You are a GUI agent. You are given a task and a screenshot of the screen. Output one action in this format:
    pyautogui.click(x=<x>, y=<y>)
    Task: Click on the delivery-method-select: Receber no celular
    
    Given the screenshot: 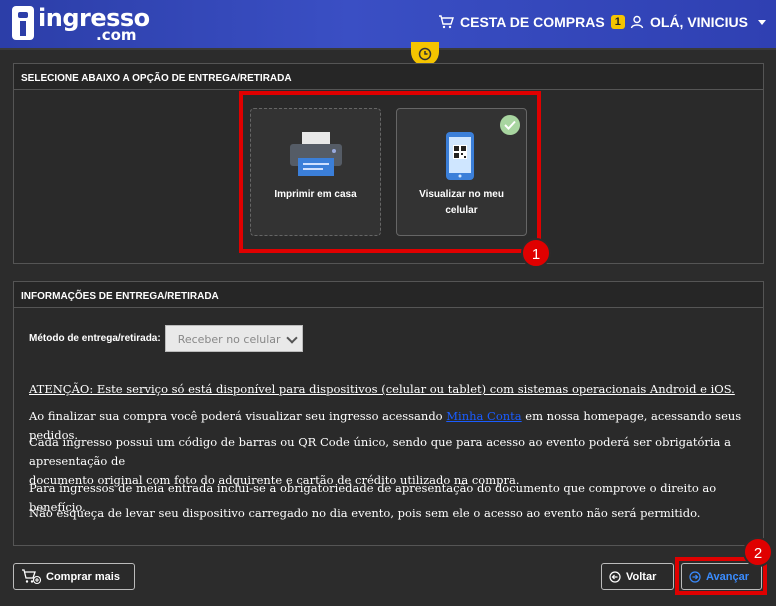 What is the action you would take?
    pyautogui.click(x=233, y=338)
    